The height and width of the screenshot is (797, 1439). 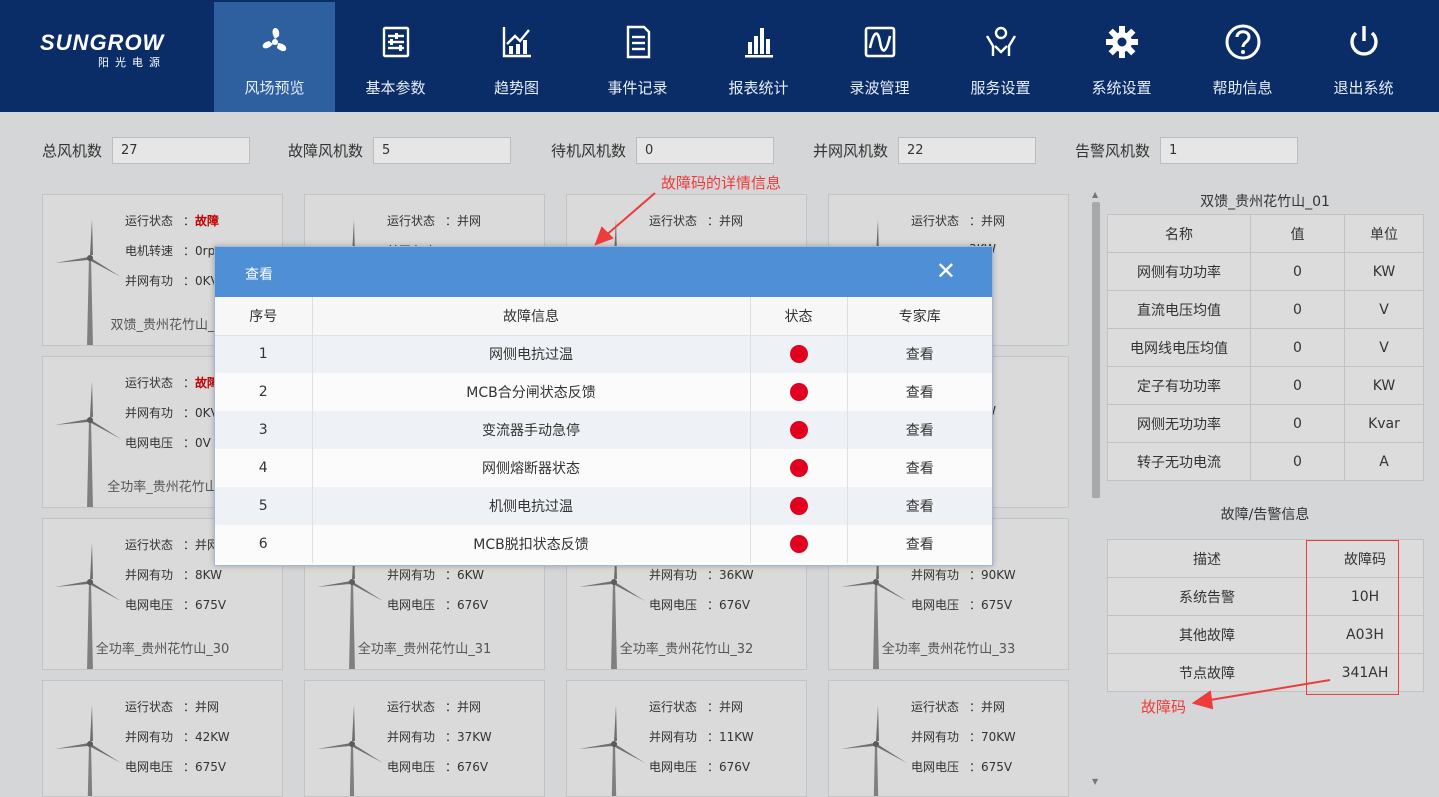 I want to click on nav-report-stats: 报表统计, so click(x=758, y=57).